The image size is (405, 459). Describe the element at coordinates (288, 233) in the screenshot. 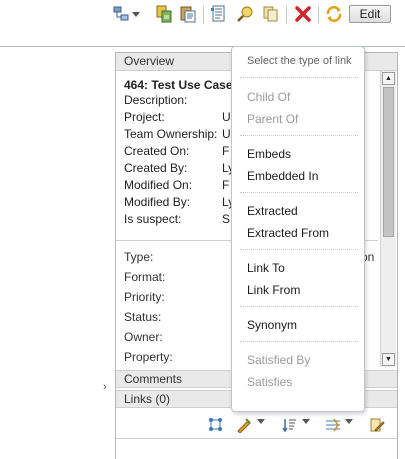

I see `menu-item-extracted-from: Extracted From` at that location.